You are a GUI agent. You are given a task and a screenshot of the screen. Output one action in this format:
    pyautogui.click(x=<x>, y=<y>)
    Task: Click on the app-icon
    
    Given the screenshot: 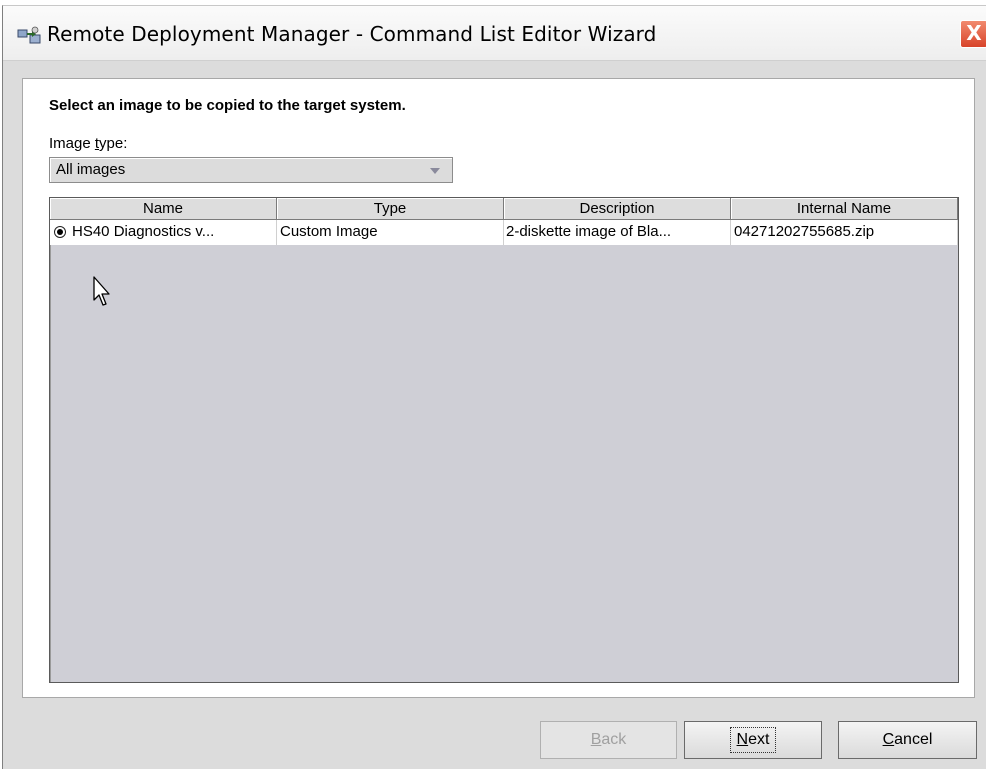 What is the action you would take?
    pyautogui.click(x=29, y=35)
    